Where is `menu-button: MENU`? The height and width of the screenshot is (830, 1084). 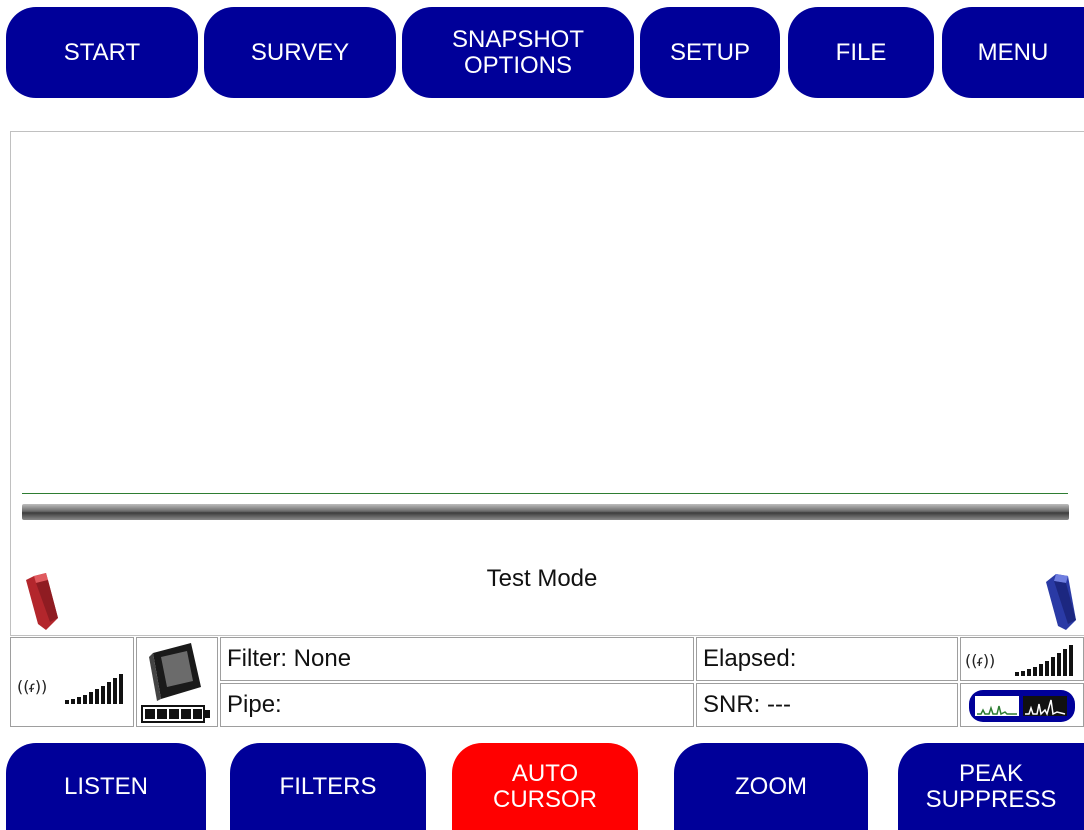 menu-button: MENU is located at coordinates (1013, 52).